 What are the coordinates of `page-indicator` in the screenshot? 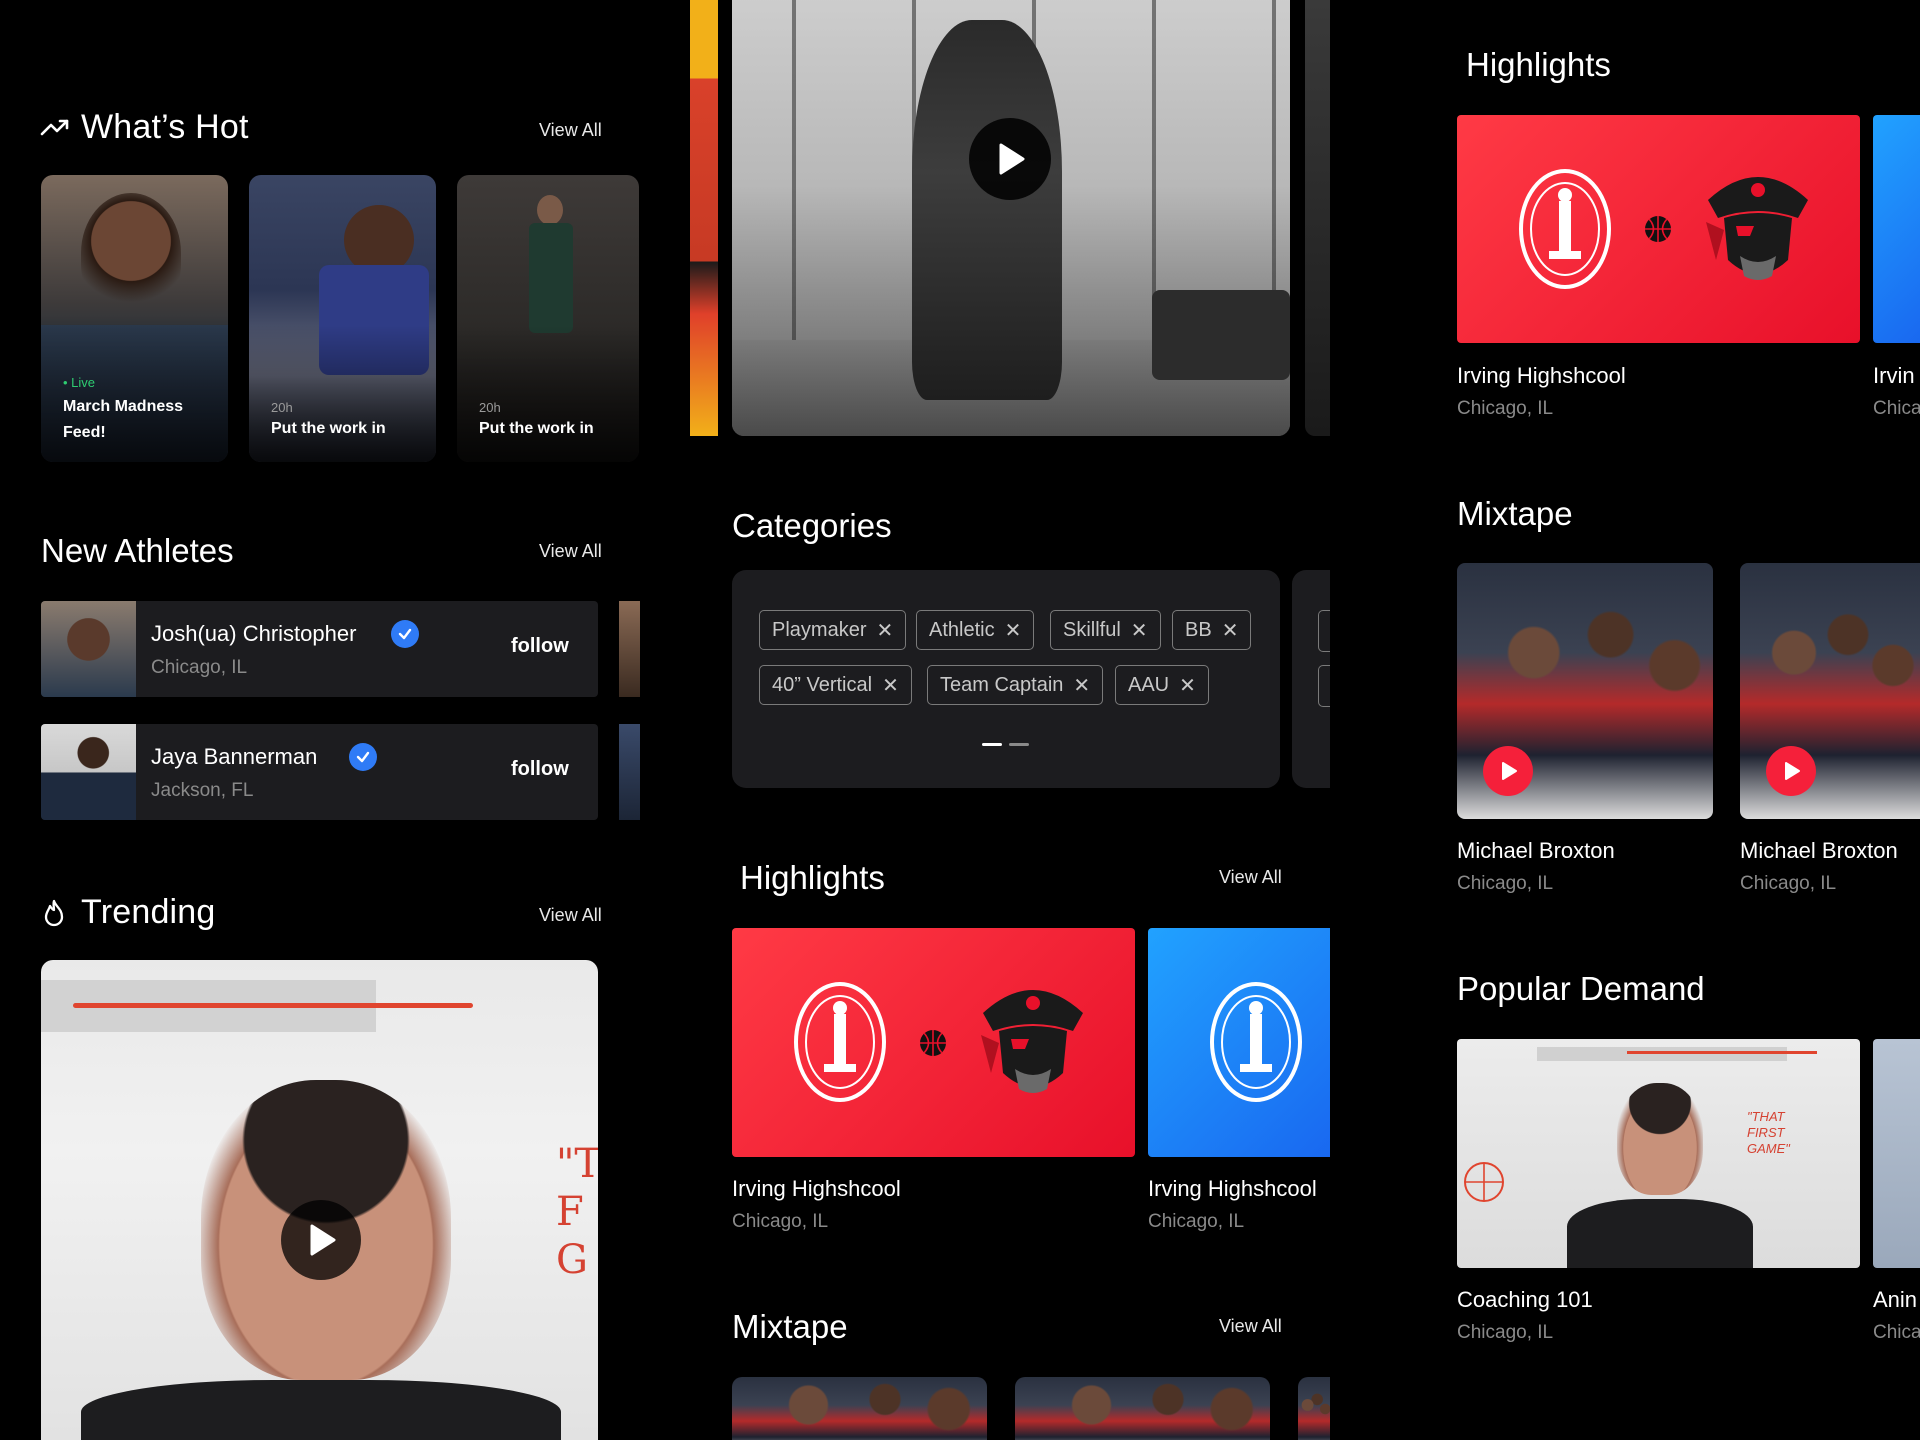 It's located at (1019, 744).